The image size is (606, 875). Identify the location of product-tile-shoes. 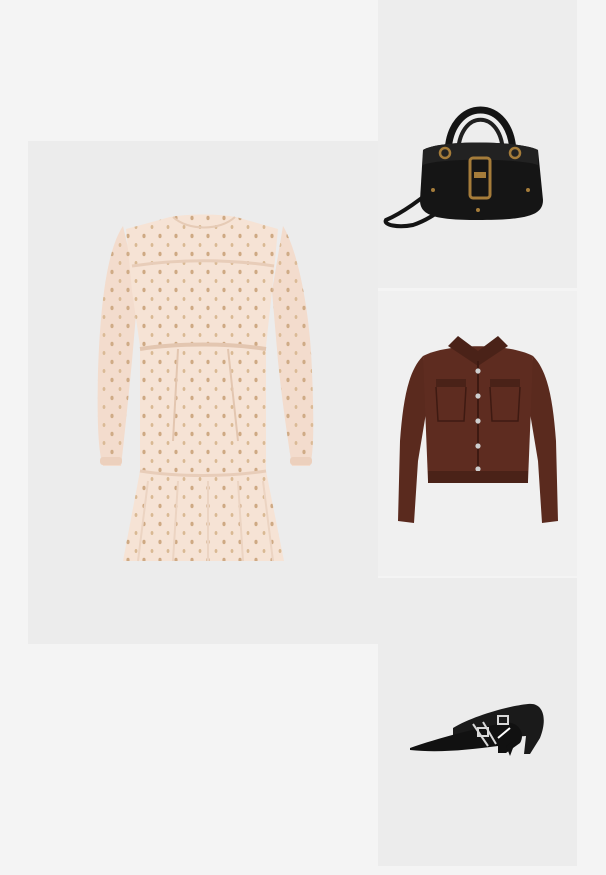
(477, 722).